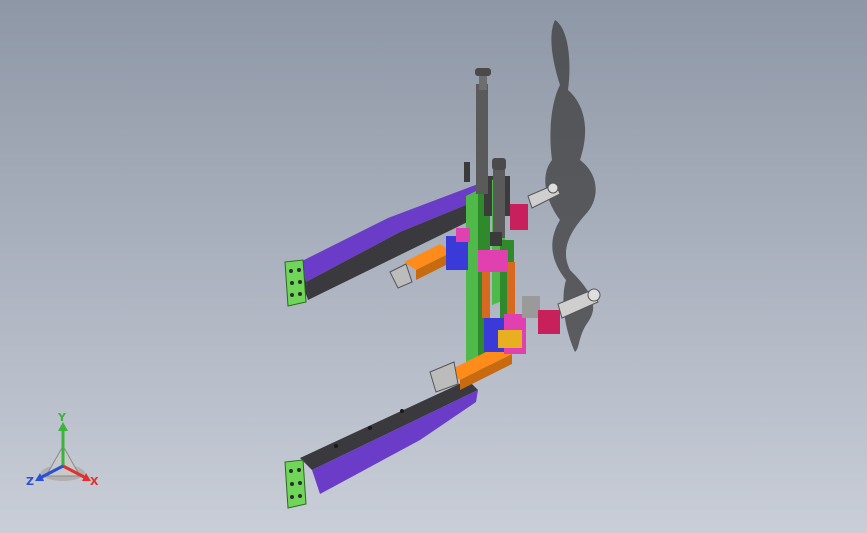  I want to click on triad-y-label: Y, so click(62, 417).